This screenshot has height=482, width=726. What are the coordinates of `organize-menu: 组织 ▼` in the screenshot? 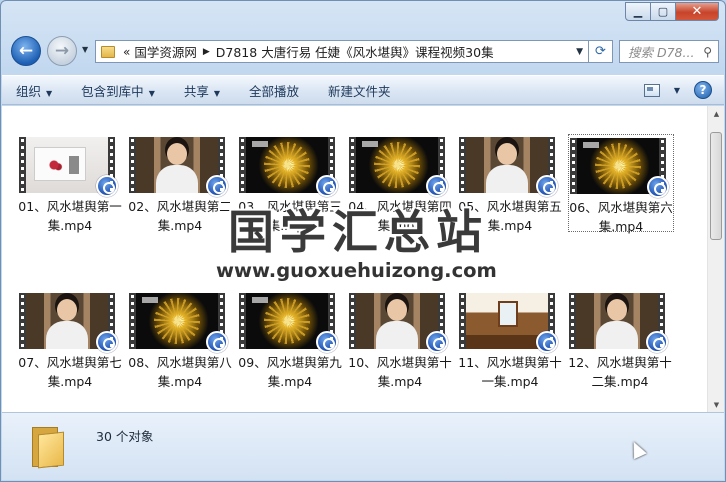 It's located at (34, 90).